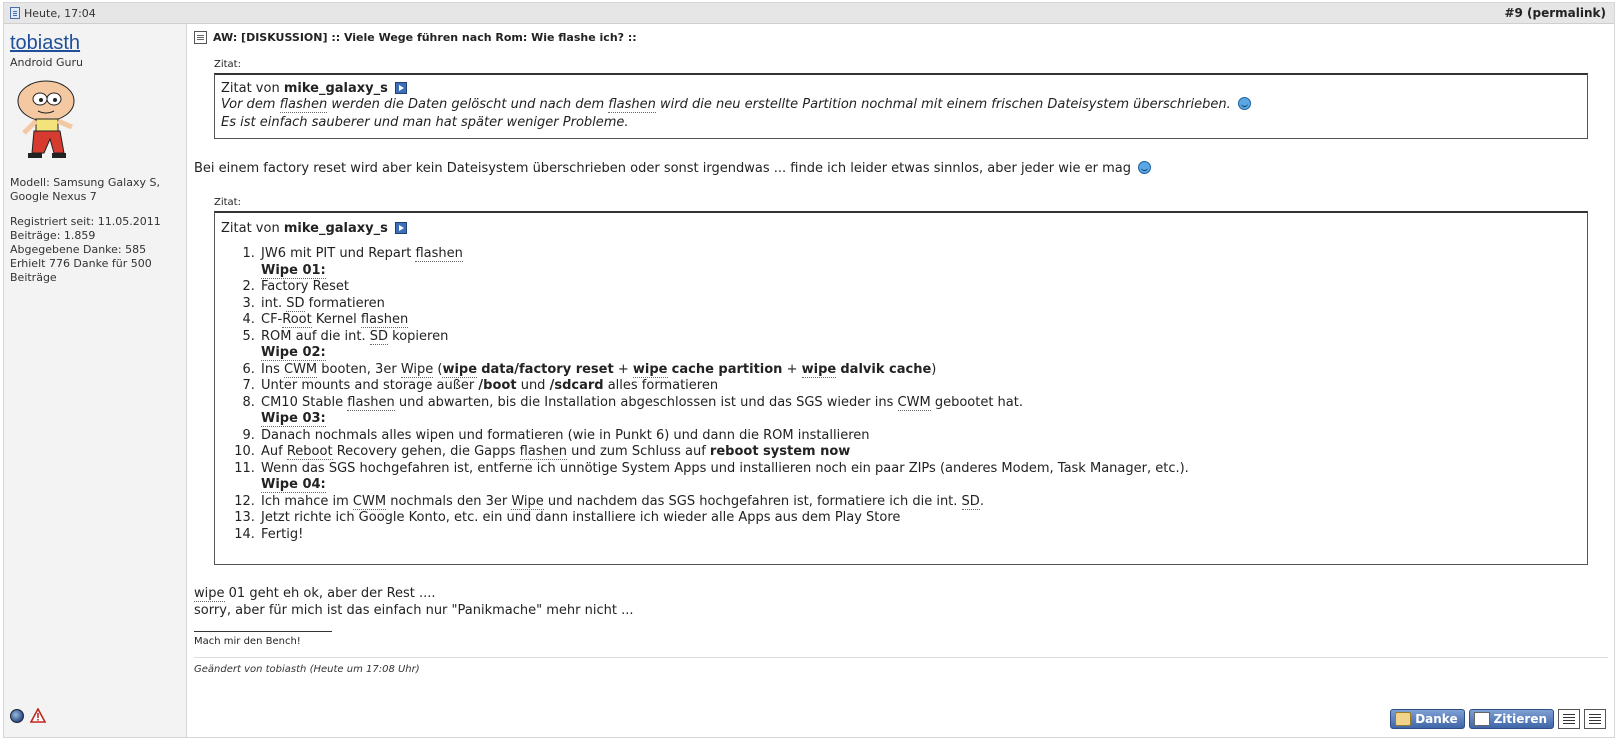  I want to click on user-title: Android Guru, so click(47, 62).